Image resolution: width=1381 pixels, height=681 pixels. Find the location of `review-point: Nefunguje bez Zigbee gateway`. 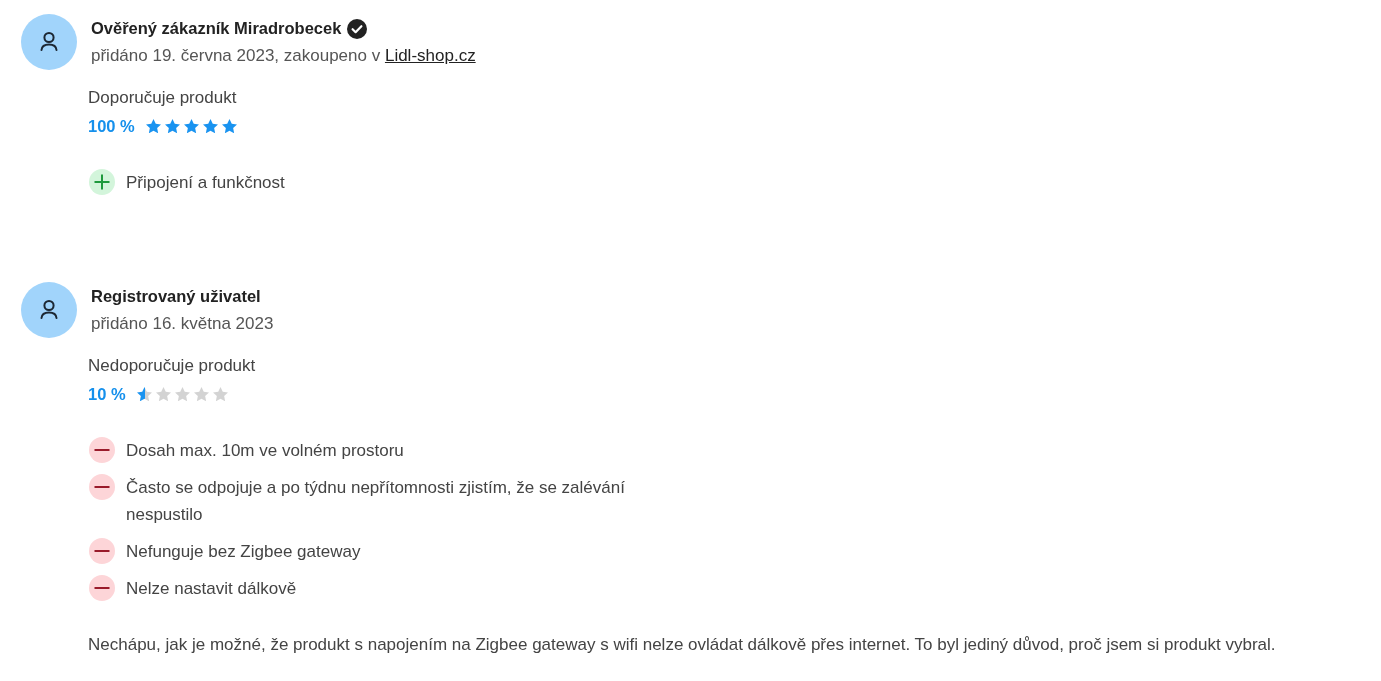

review-point: Nefunguje bez Zigbee gateway is located at coordinates (243, 552).